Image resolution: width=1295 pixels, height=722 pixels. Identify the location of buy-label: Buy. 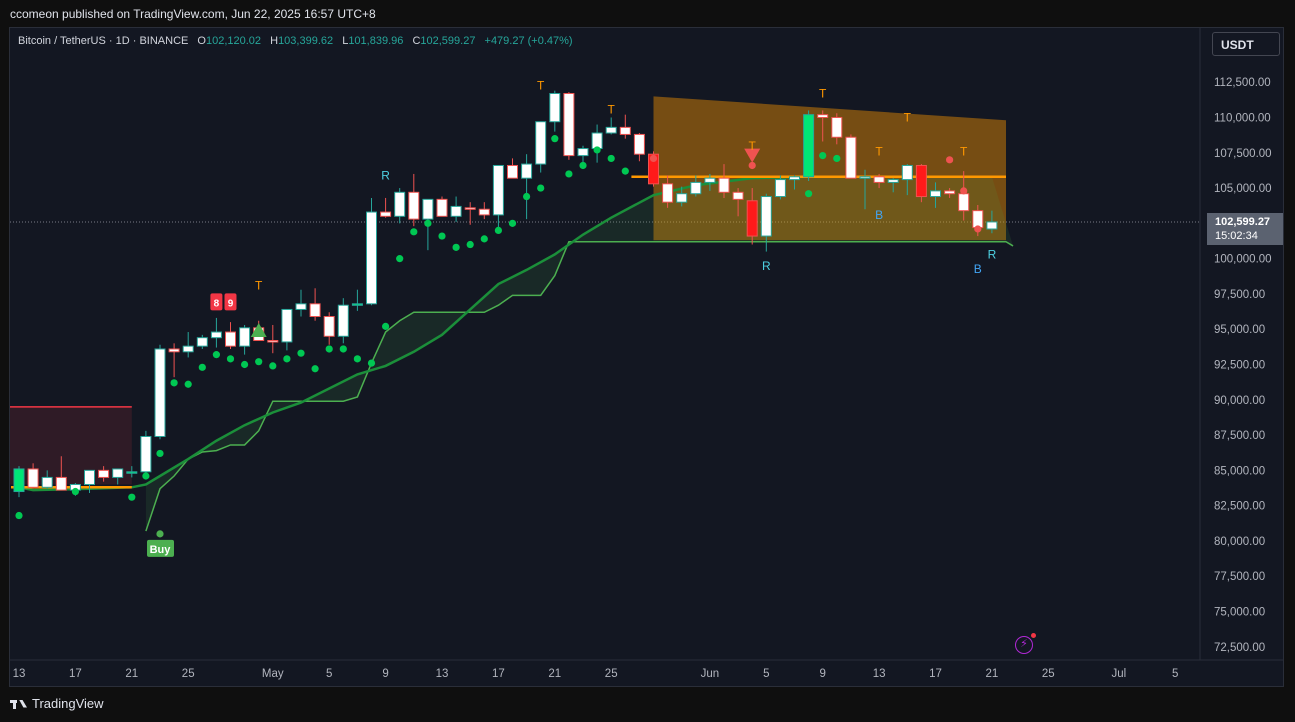
(161, 550).